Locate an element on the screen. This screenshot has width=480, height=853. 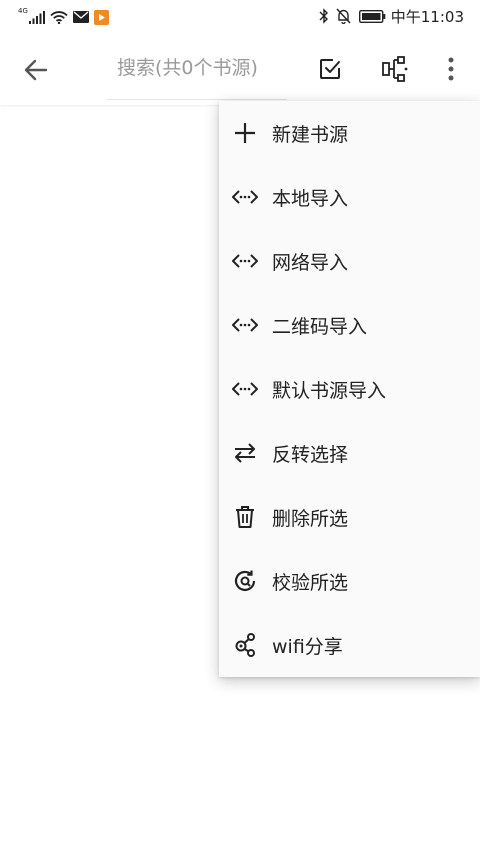
status-bar: 4G 中午11:03 is located at coordinates (240, 16).